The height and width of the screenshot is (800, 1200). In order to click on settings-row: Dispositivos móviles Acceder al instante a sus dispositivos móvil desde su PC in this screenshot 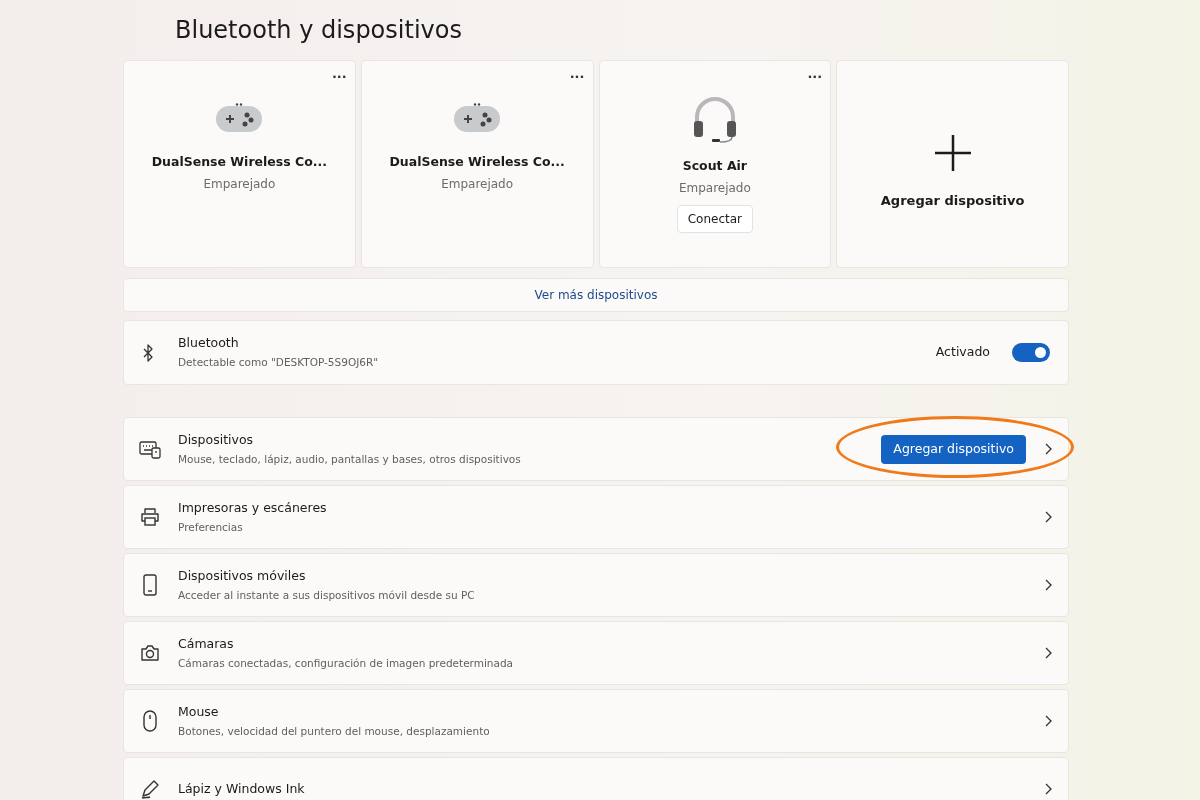, I will do `click(596, 585)`.